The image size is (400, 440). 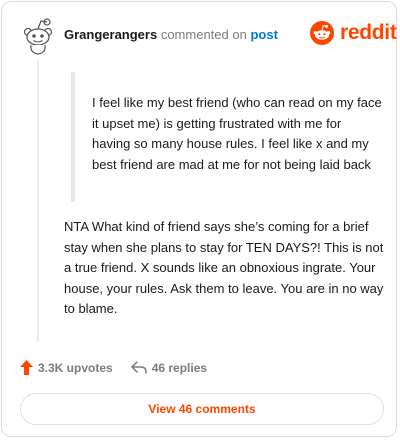 What do you see at coordinates (368, 32) in the screenshot?
I see `reddit-wordmark: reddit` at bounding box center [368, 32].